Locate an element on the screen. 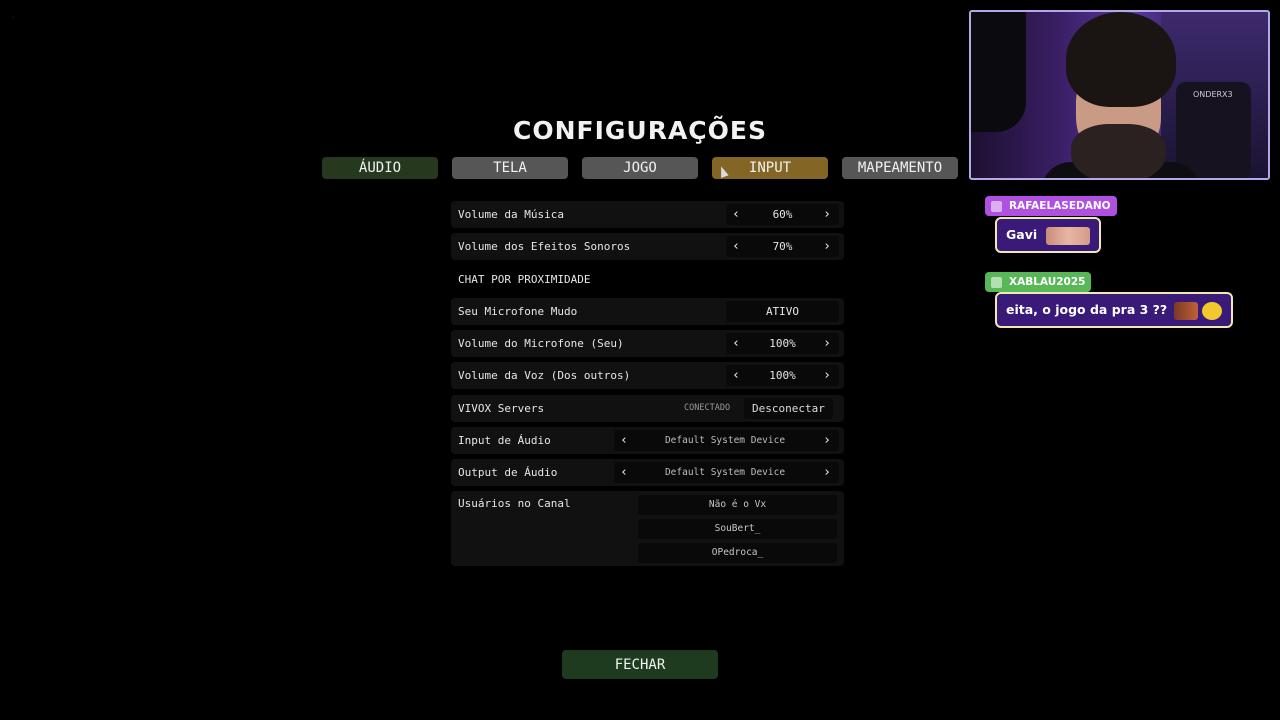 This screenshot has height=720, width=1280. tab-input: INPUT is located at coordinates (770, 168).